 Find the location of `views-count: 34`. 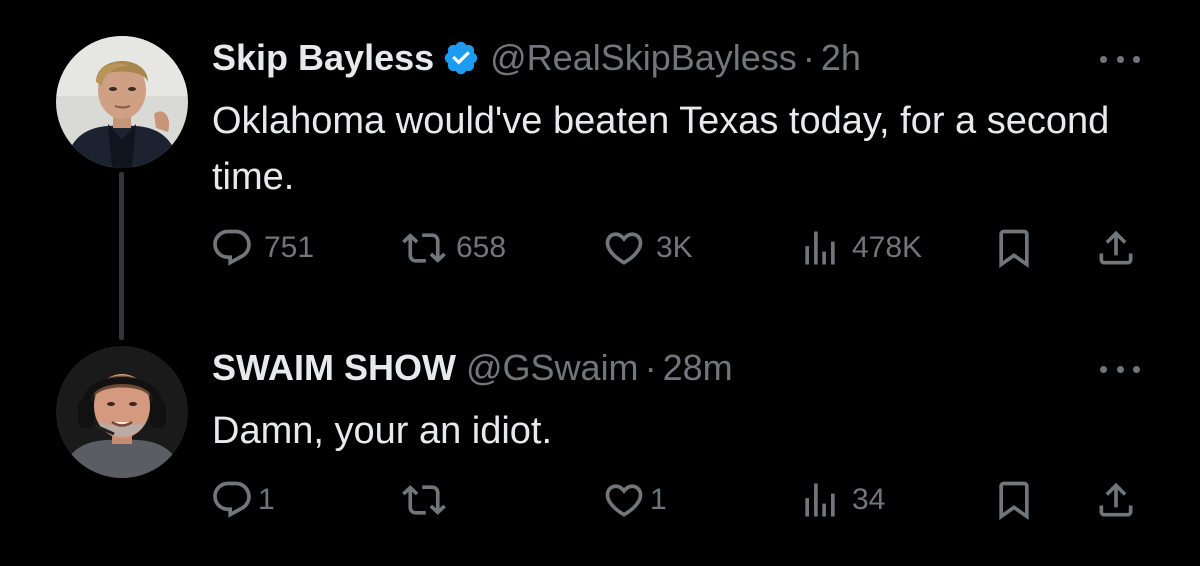

views-count: 34 is located at coordinates (869, 499).